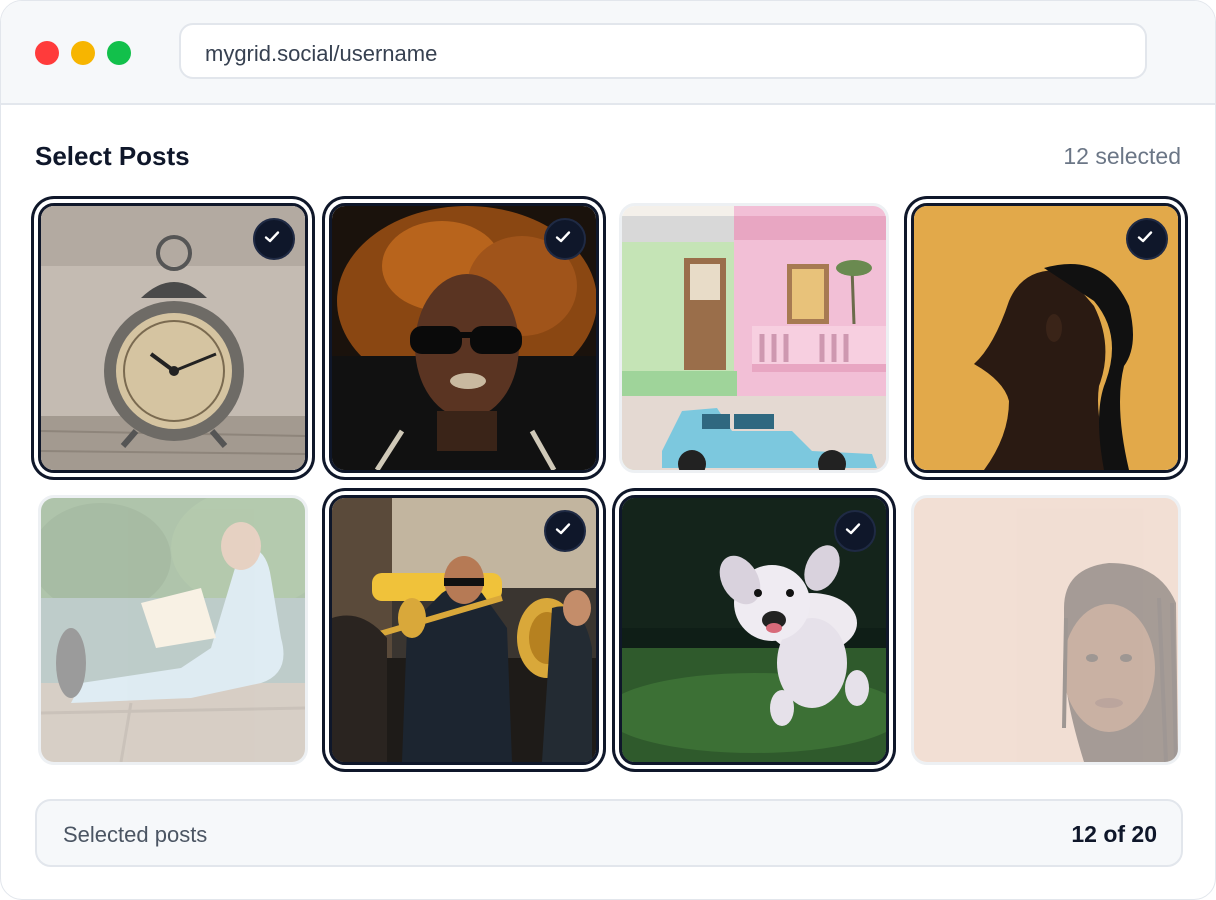 The image size is (1216, 900). Describe the element at coordinates (754, 630) in the screenshot. I see `post-tile-running-dog` at that location.